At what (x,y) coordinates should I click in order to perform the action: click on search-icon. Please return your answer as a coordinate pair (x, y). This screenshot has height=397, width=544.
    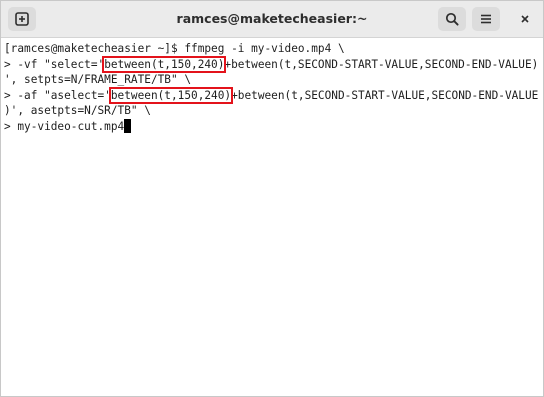
    Looking at the image, I should click on (452, 19).